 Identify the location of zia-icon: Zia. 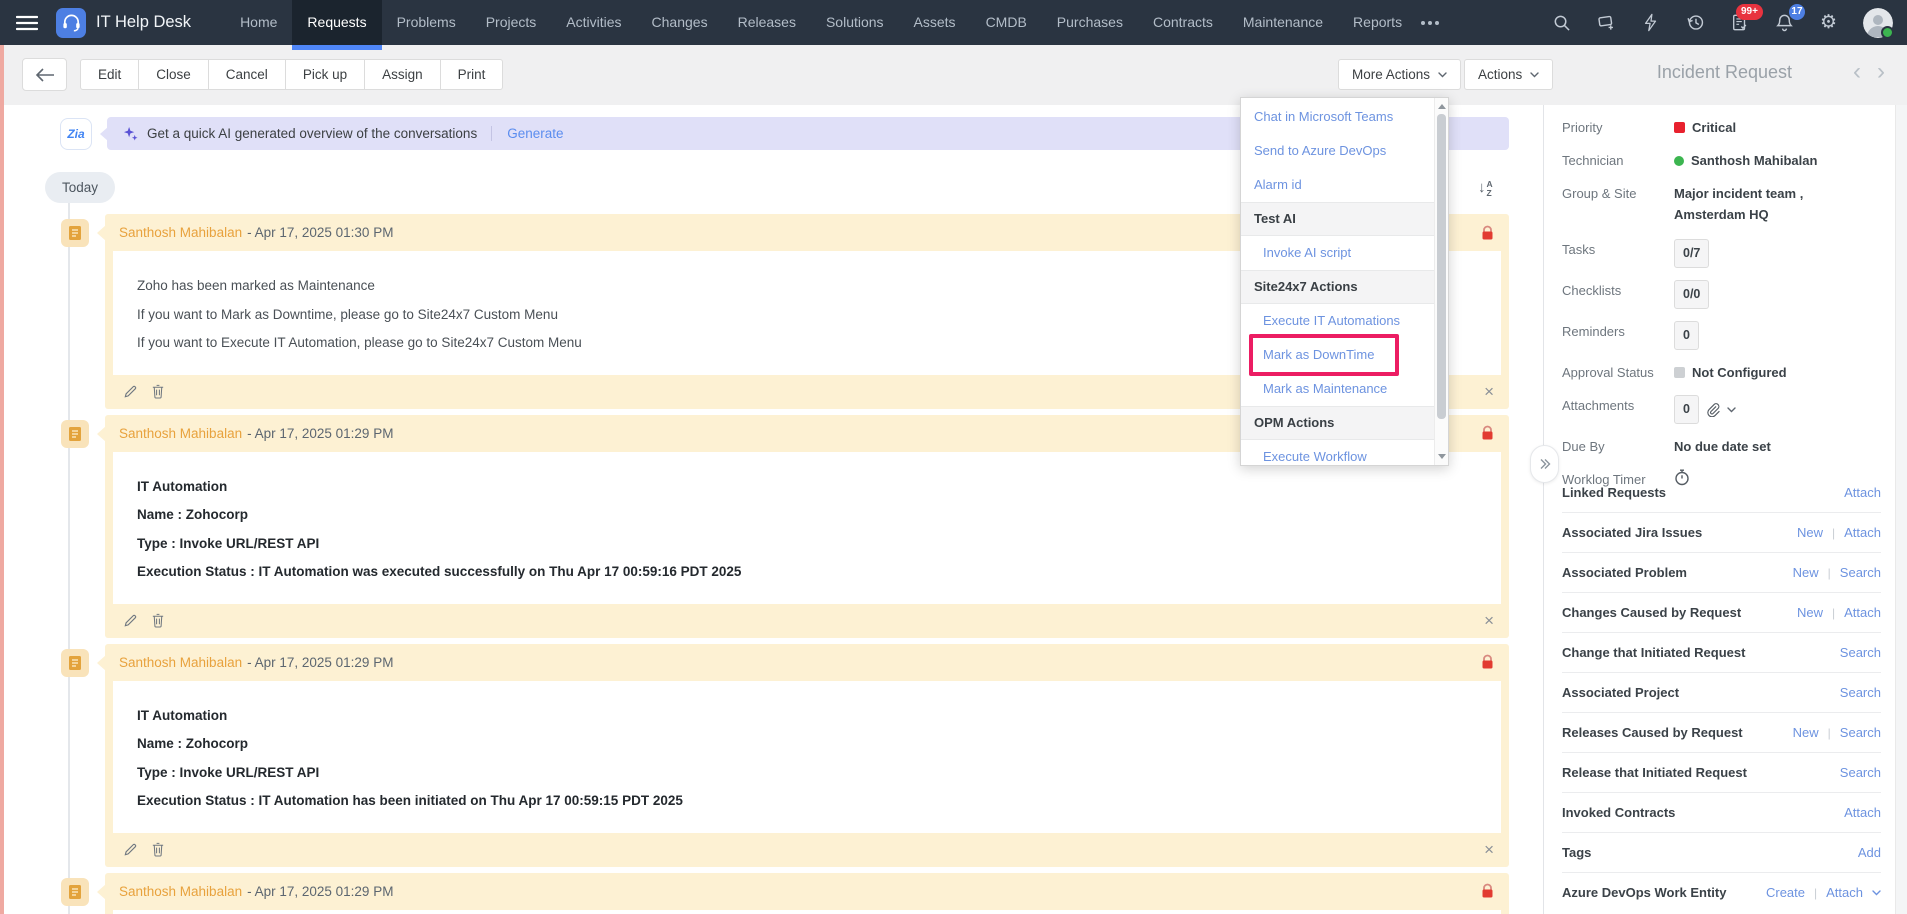
(76, 134).